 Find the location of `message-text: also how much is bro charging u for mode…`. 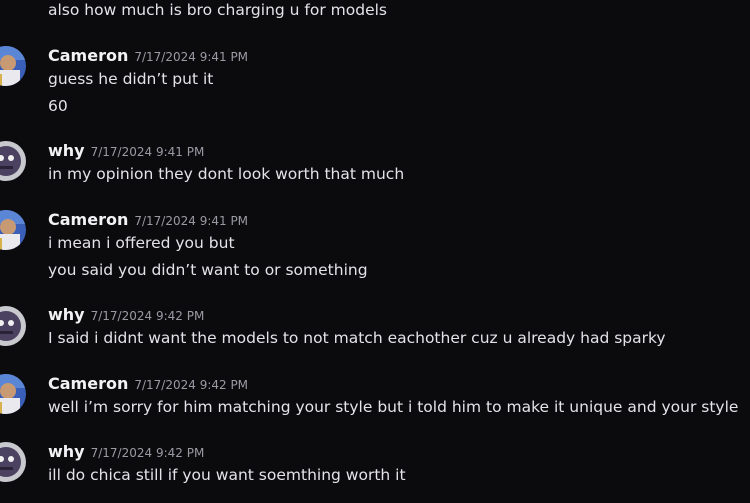

message-text: also how much is bro charging u for mode… is located at coordinates (217, 10).